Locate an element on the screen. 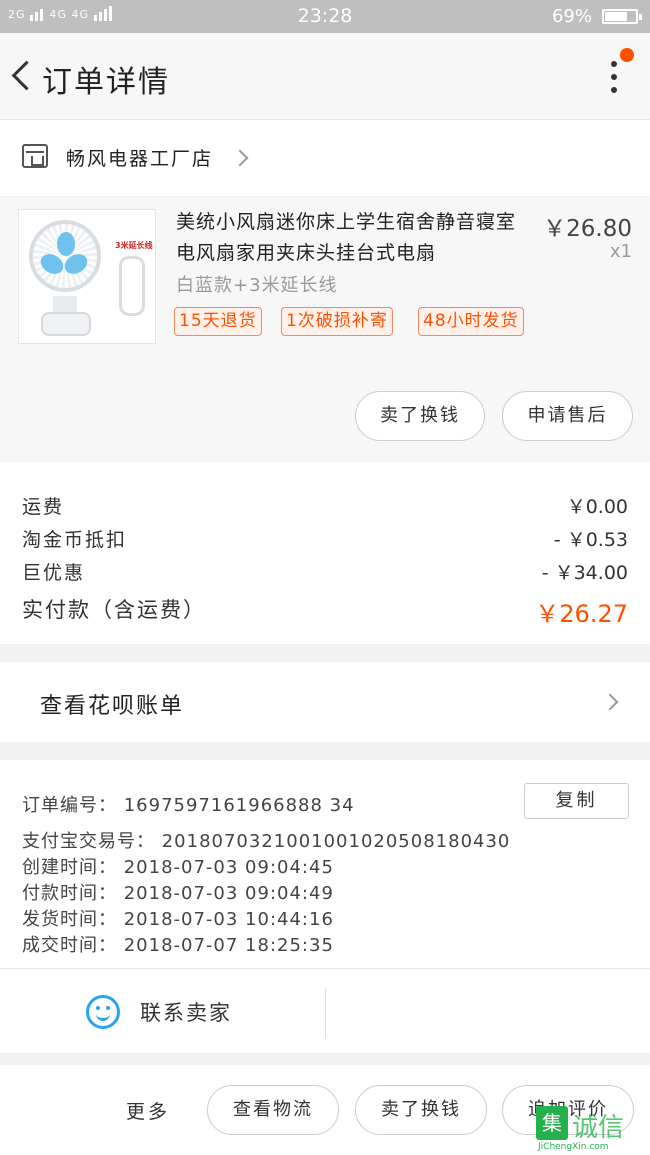 This screenshot has width=650, height=1155. page-title: 订单详情 is located at coordinates (106, 82).